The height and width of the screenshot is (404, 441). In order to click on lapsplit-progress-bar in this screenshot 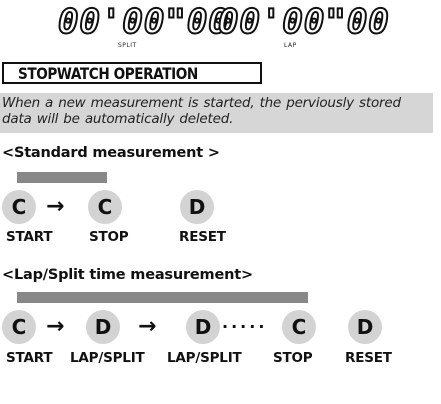, I will do `click(162, 297)`.